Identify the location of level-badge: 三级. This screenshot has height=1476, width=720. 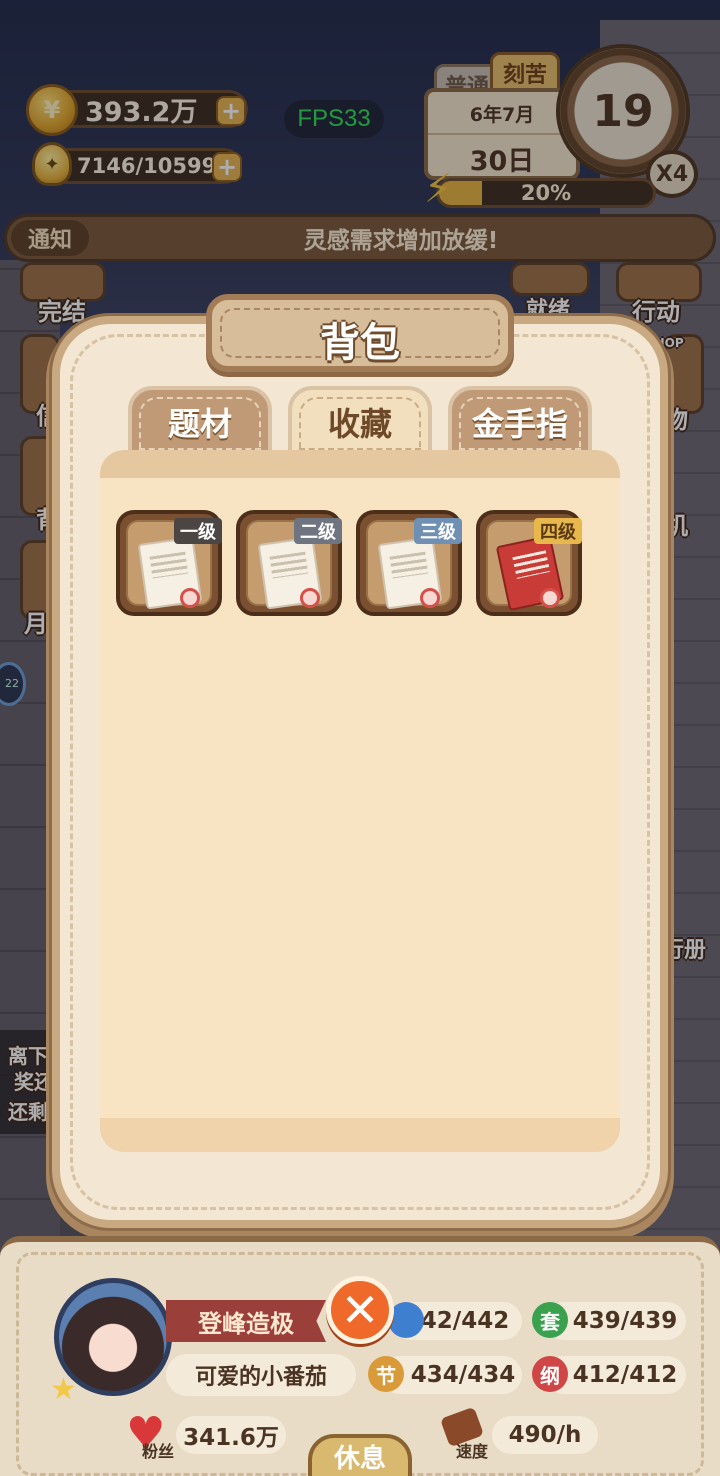
(438, 531).